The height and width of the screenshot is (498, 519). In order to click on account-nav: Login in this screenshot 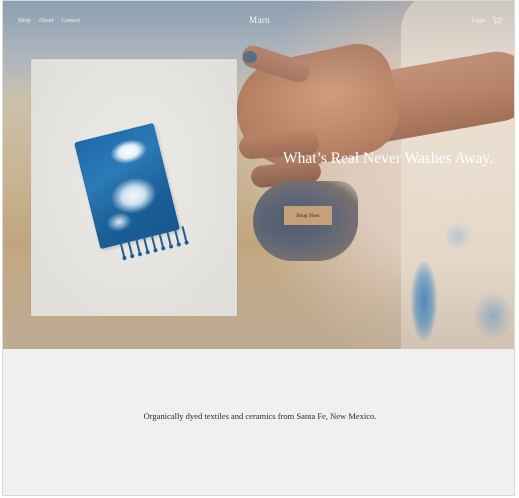, I will do `click(487, 20)`.